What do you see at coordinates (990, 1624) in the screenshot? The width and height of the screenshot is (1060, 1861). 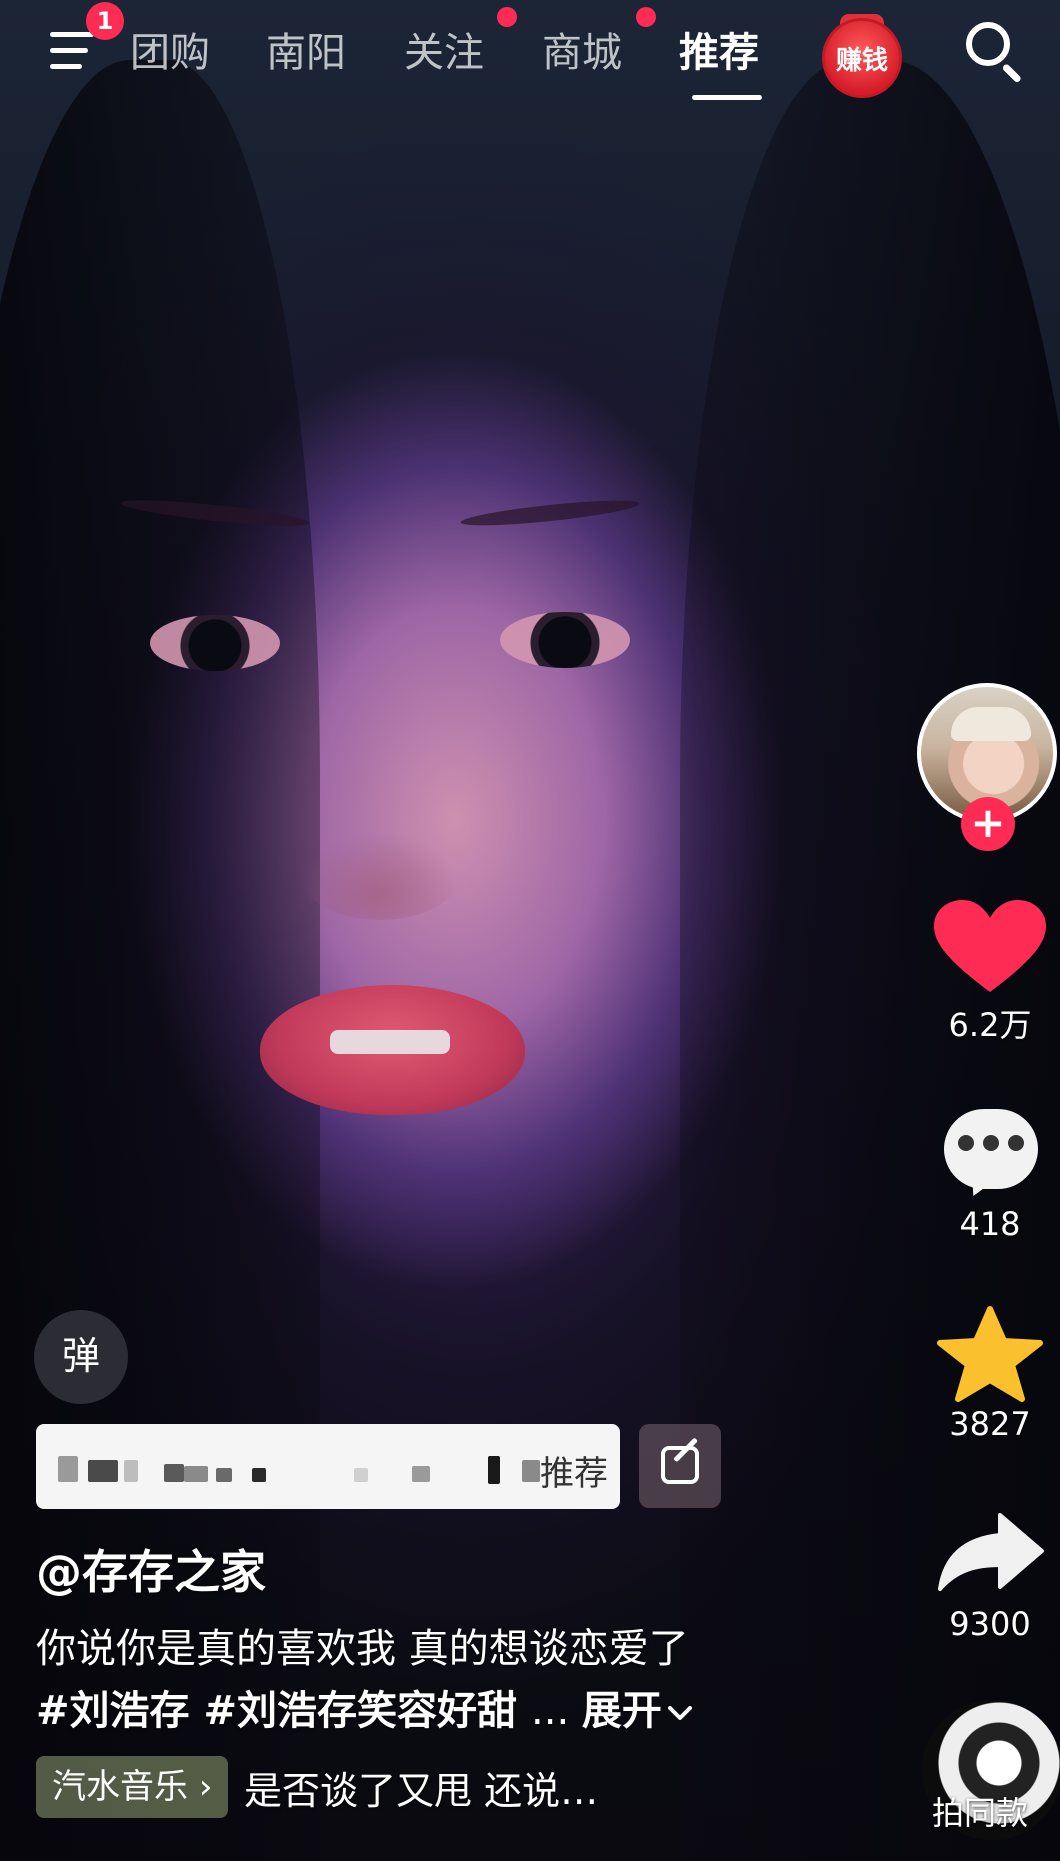 I see `share-count: 9300` at bounding box center [990, 1624].